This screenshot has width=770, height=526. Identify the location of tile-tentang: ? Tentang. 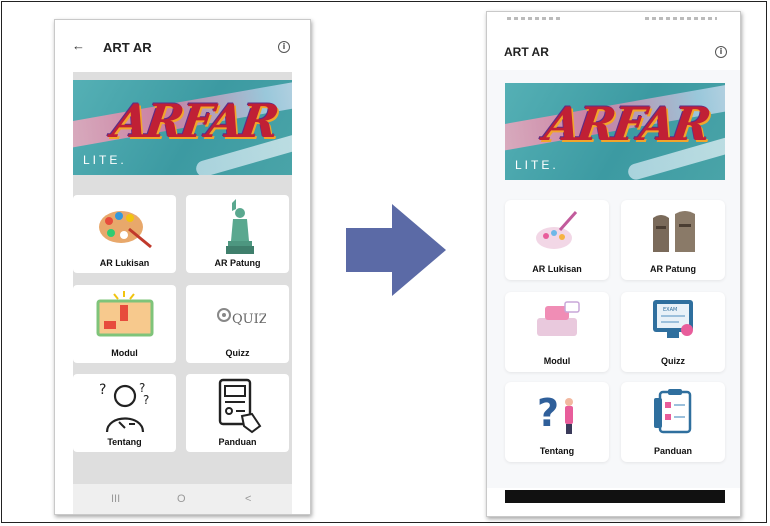
(557, 422).